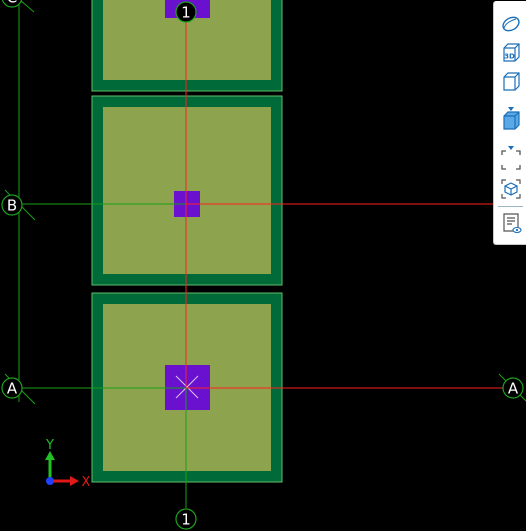  I want to click on axis-a-left-label: A, so click(12, 389).